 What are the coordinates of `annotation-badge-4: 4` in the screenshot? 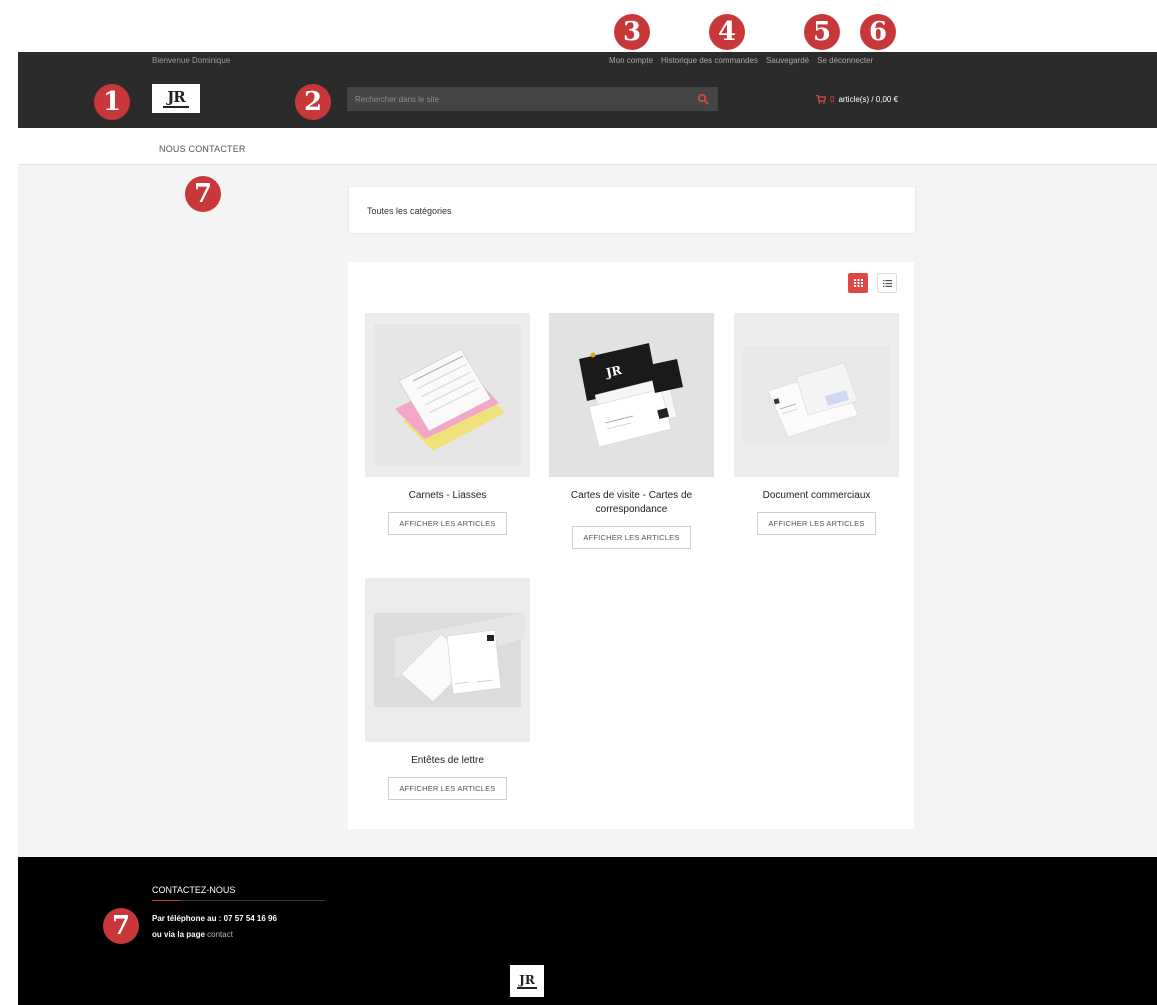 It's located at (727, 32).